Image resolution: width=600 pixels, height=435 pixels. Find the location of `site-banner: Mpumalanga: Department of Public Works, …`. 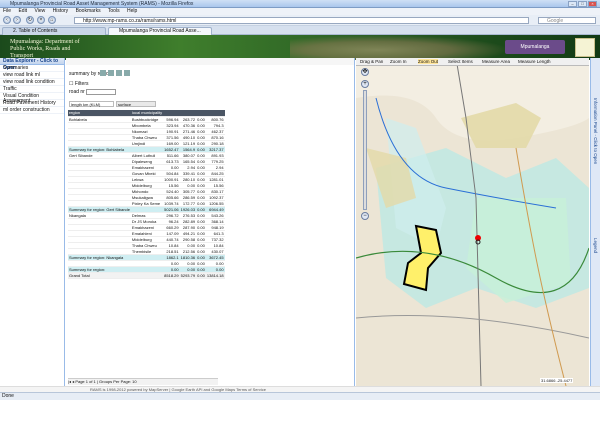

site-banner: Mpumalanga: Department of Public Works, … is located at coordinates (300, 47).